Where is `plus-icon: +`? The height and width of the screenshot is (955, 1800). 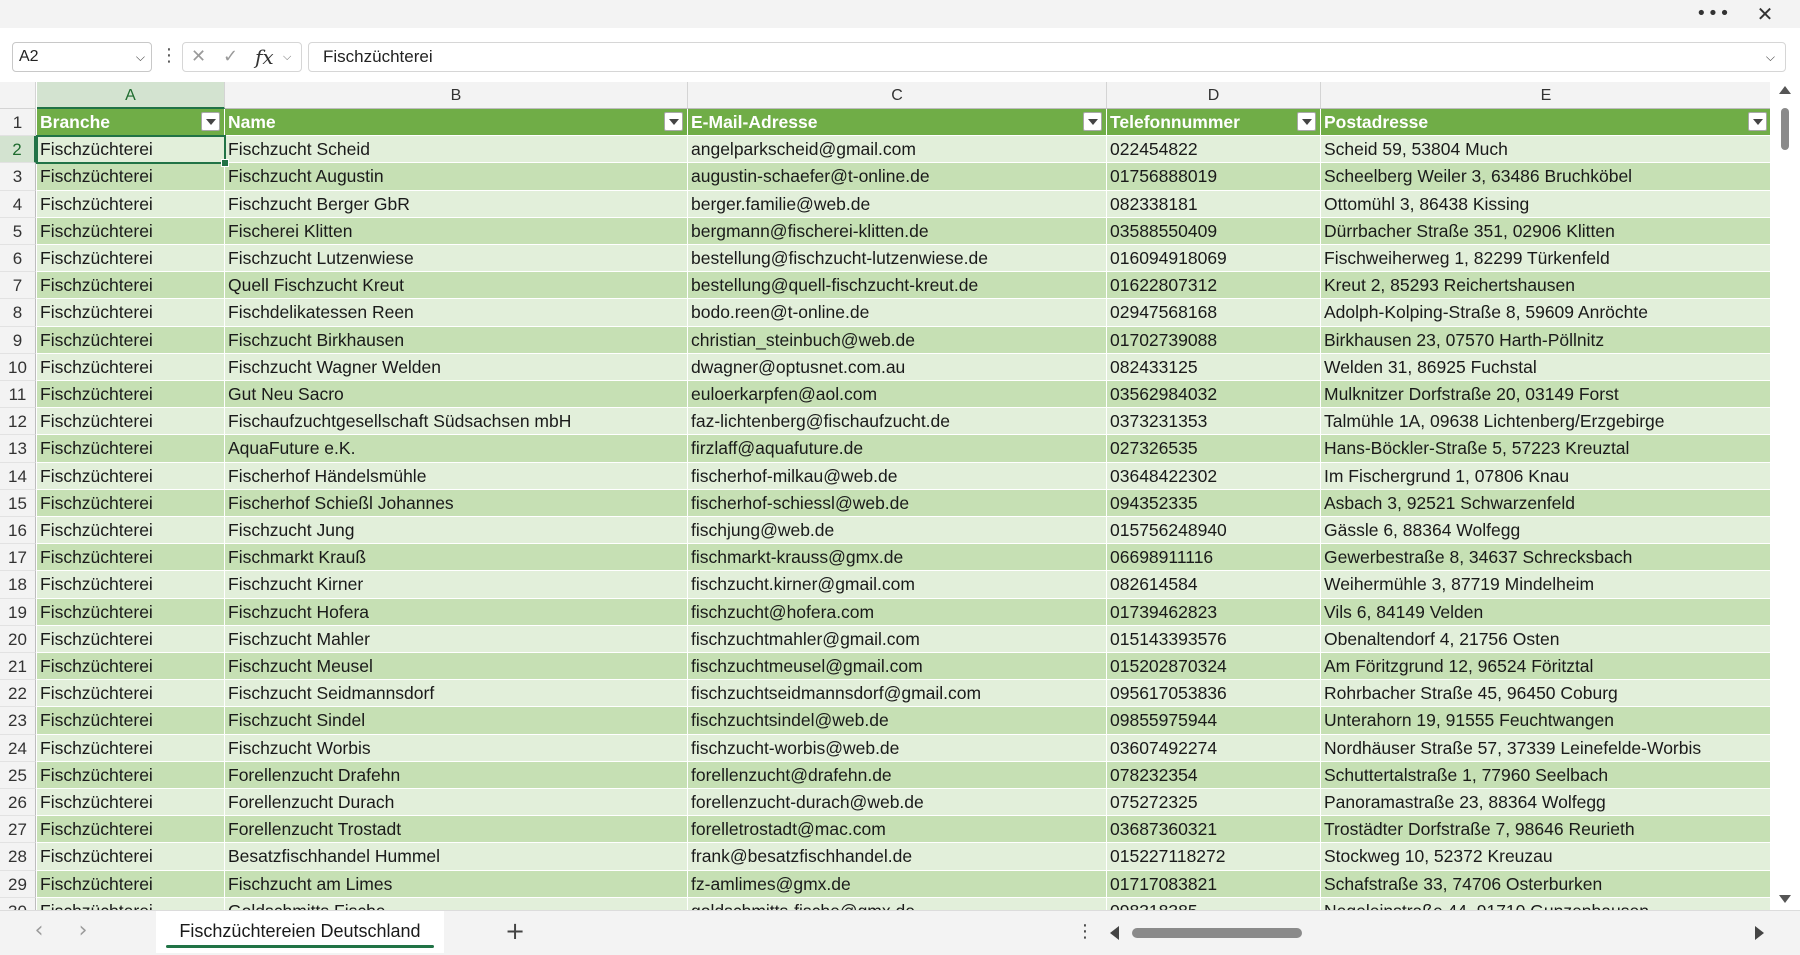
plus-icon: + is located at coordinates (515, 932).